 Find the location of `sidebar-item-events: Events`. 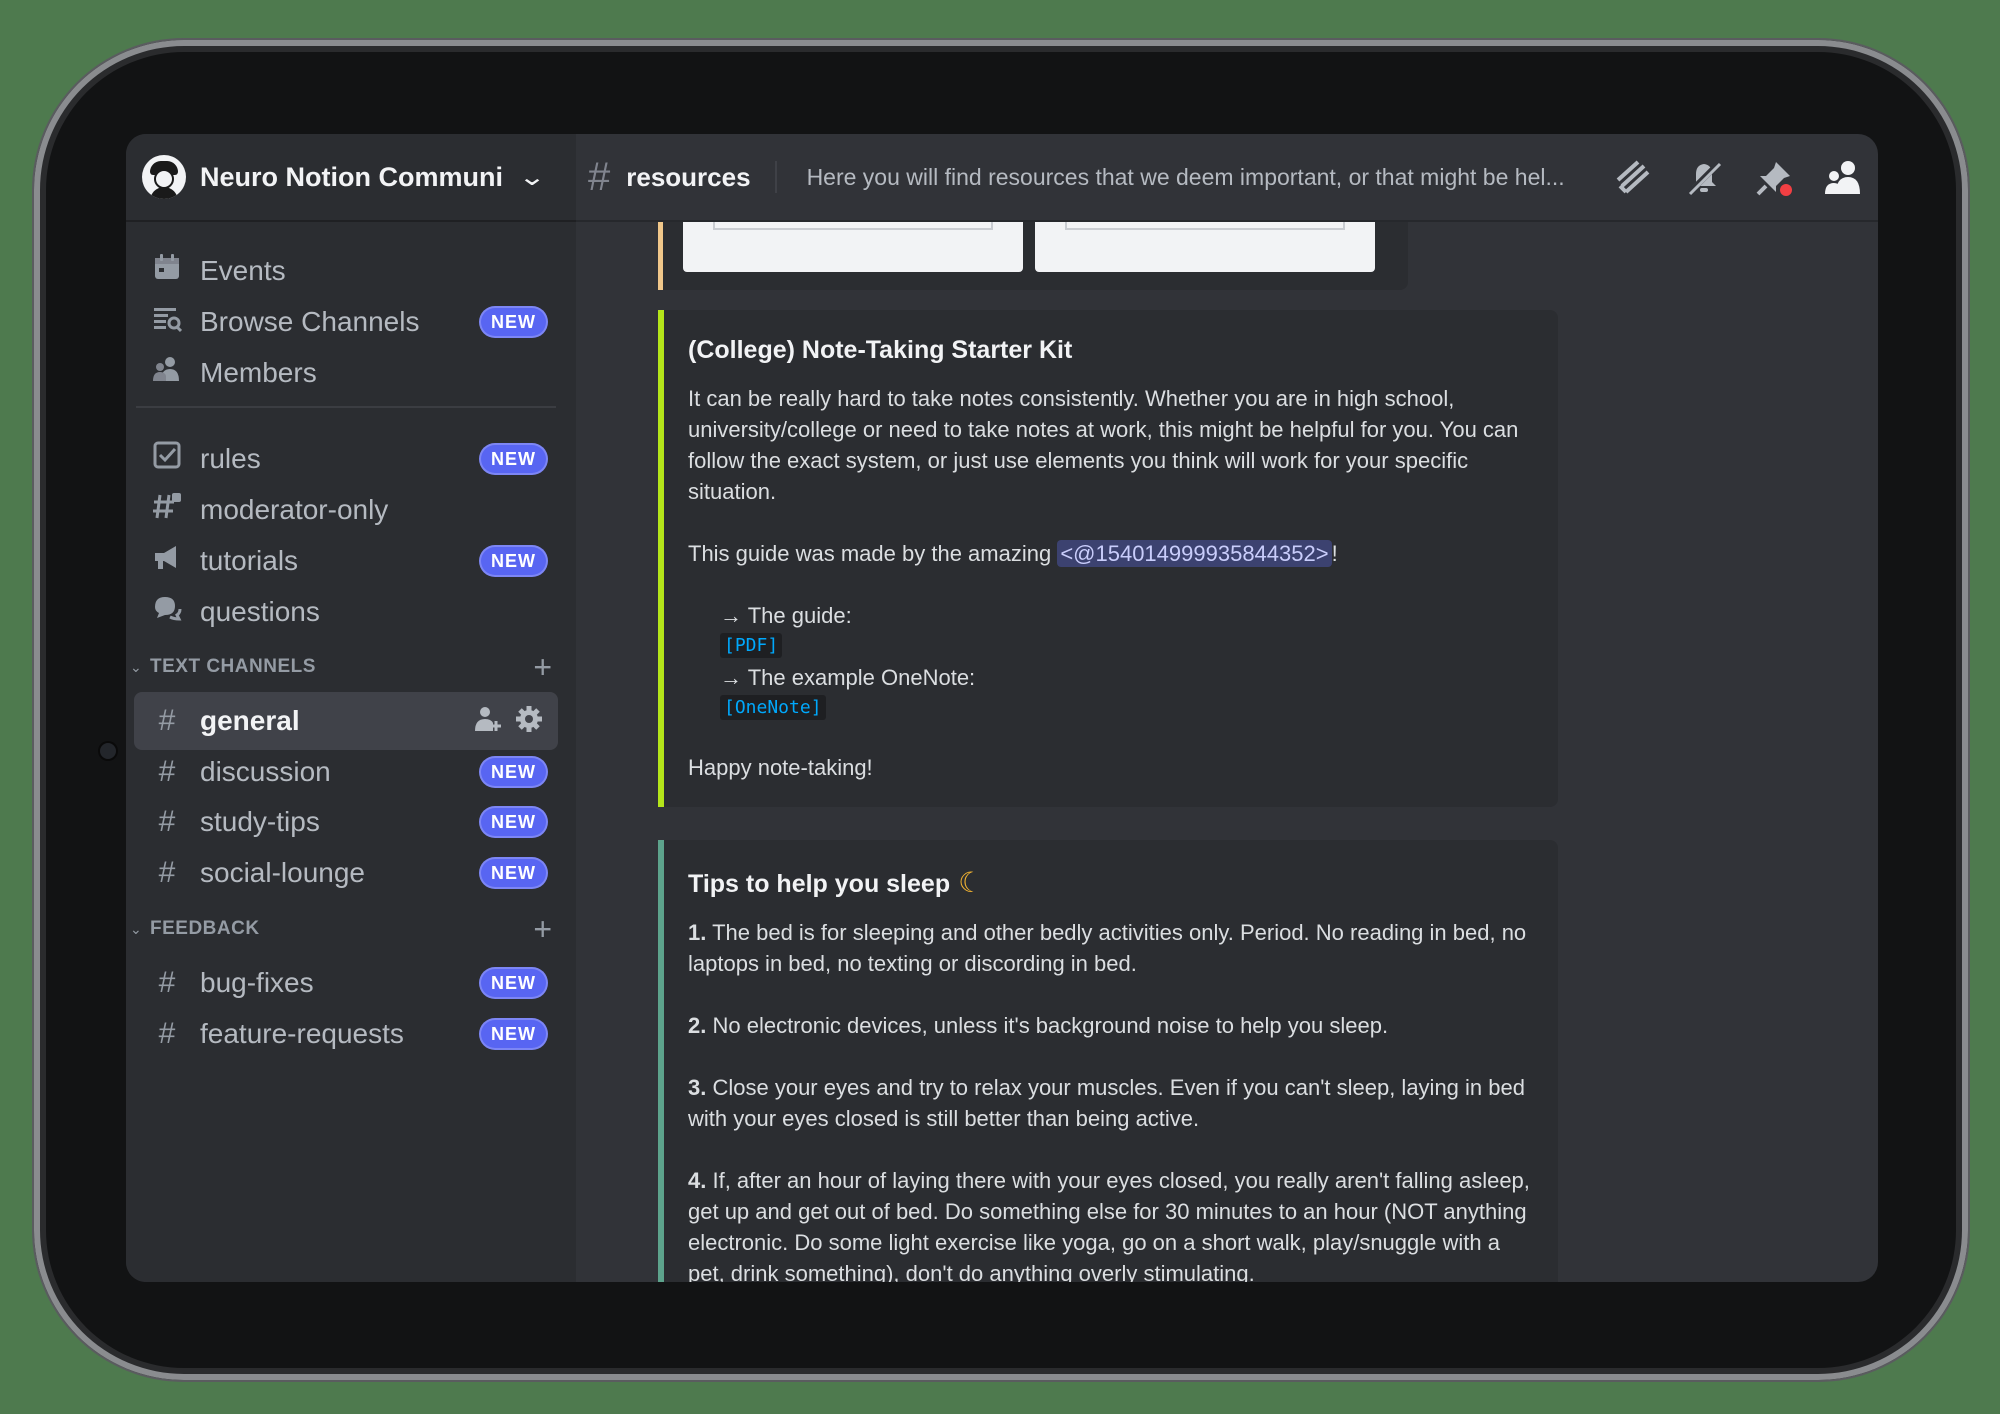

sidebar-item-events: Events is located at coordinates (346, 271).